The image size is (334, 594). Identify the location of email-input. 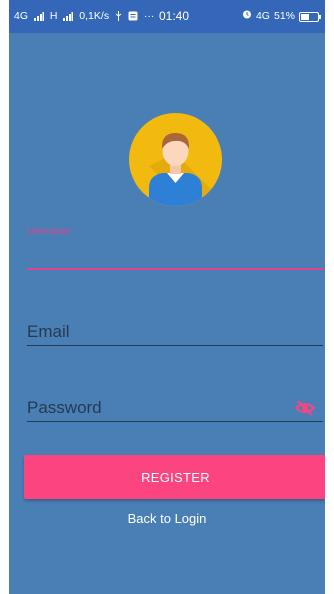
(175, 332).